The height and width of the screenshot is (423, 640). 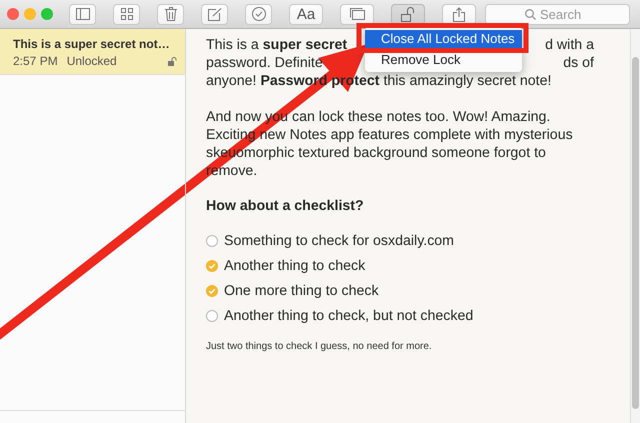 I want to click on lock-button, so click(x=408, y=14).